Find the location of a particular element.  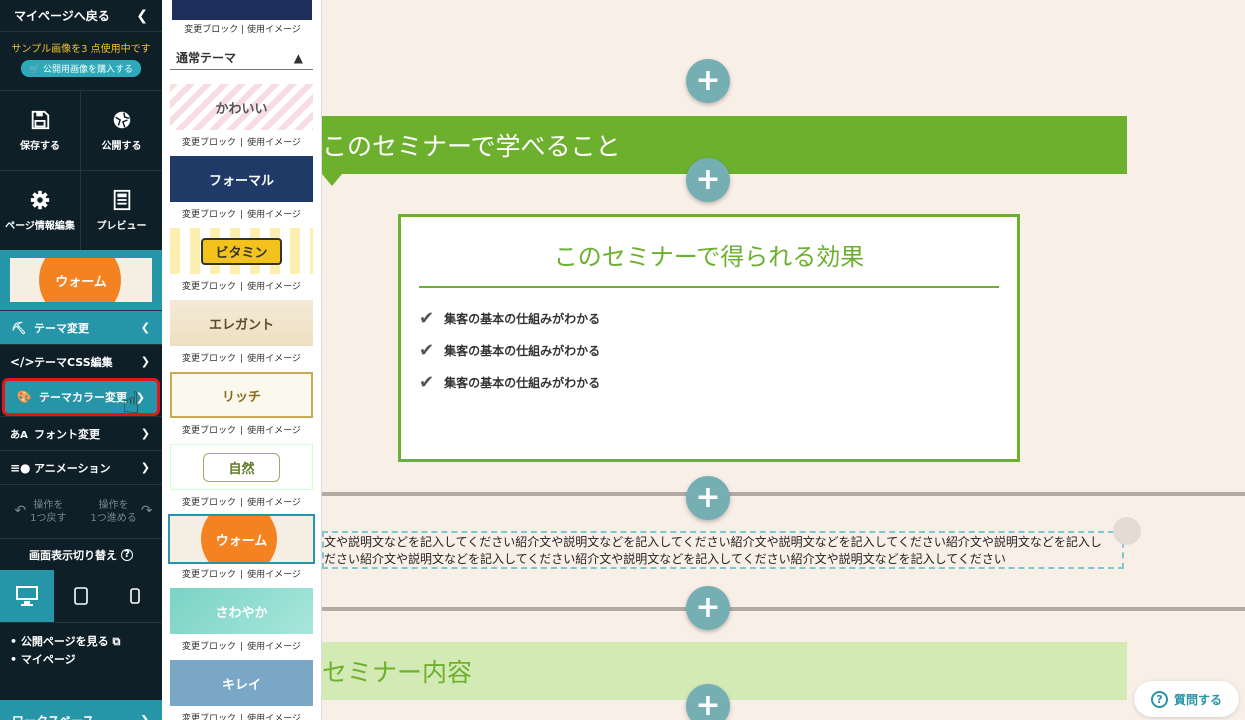

display-switch-label: 画面表示切り替え is located at coordinates (73, 555).